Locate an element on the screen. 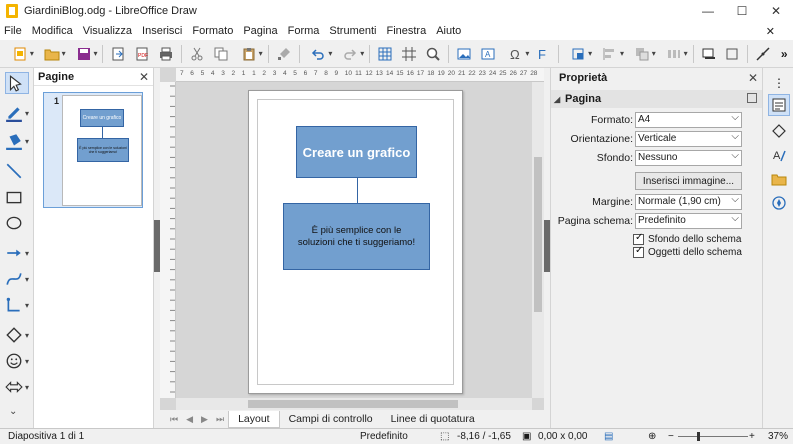  fit-page-icon: ⊕ is located at coordinates (652, 436).